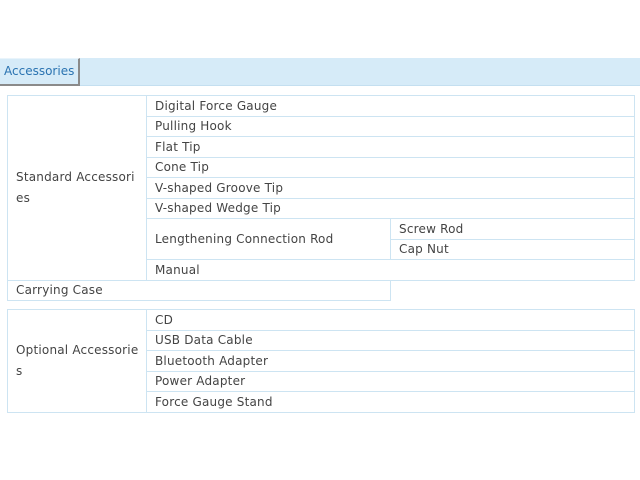 The image size is (640, 480). Describe the element at coordinates (390, 270) in the screenshot. I see `list-item: Manual` at that location.